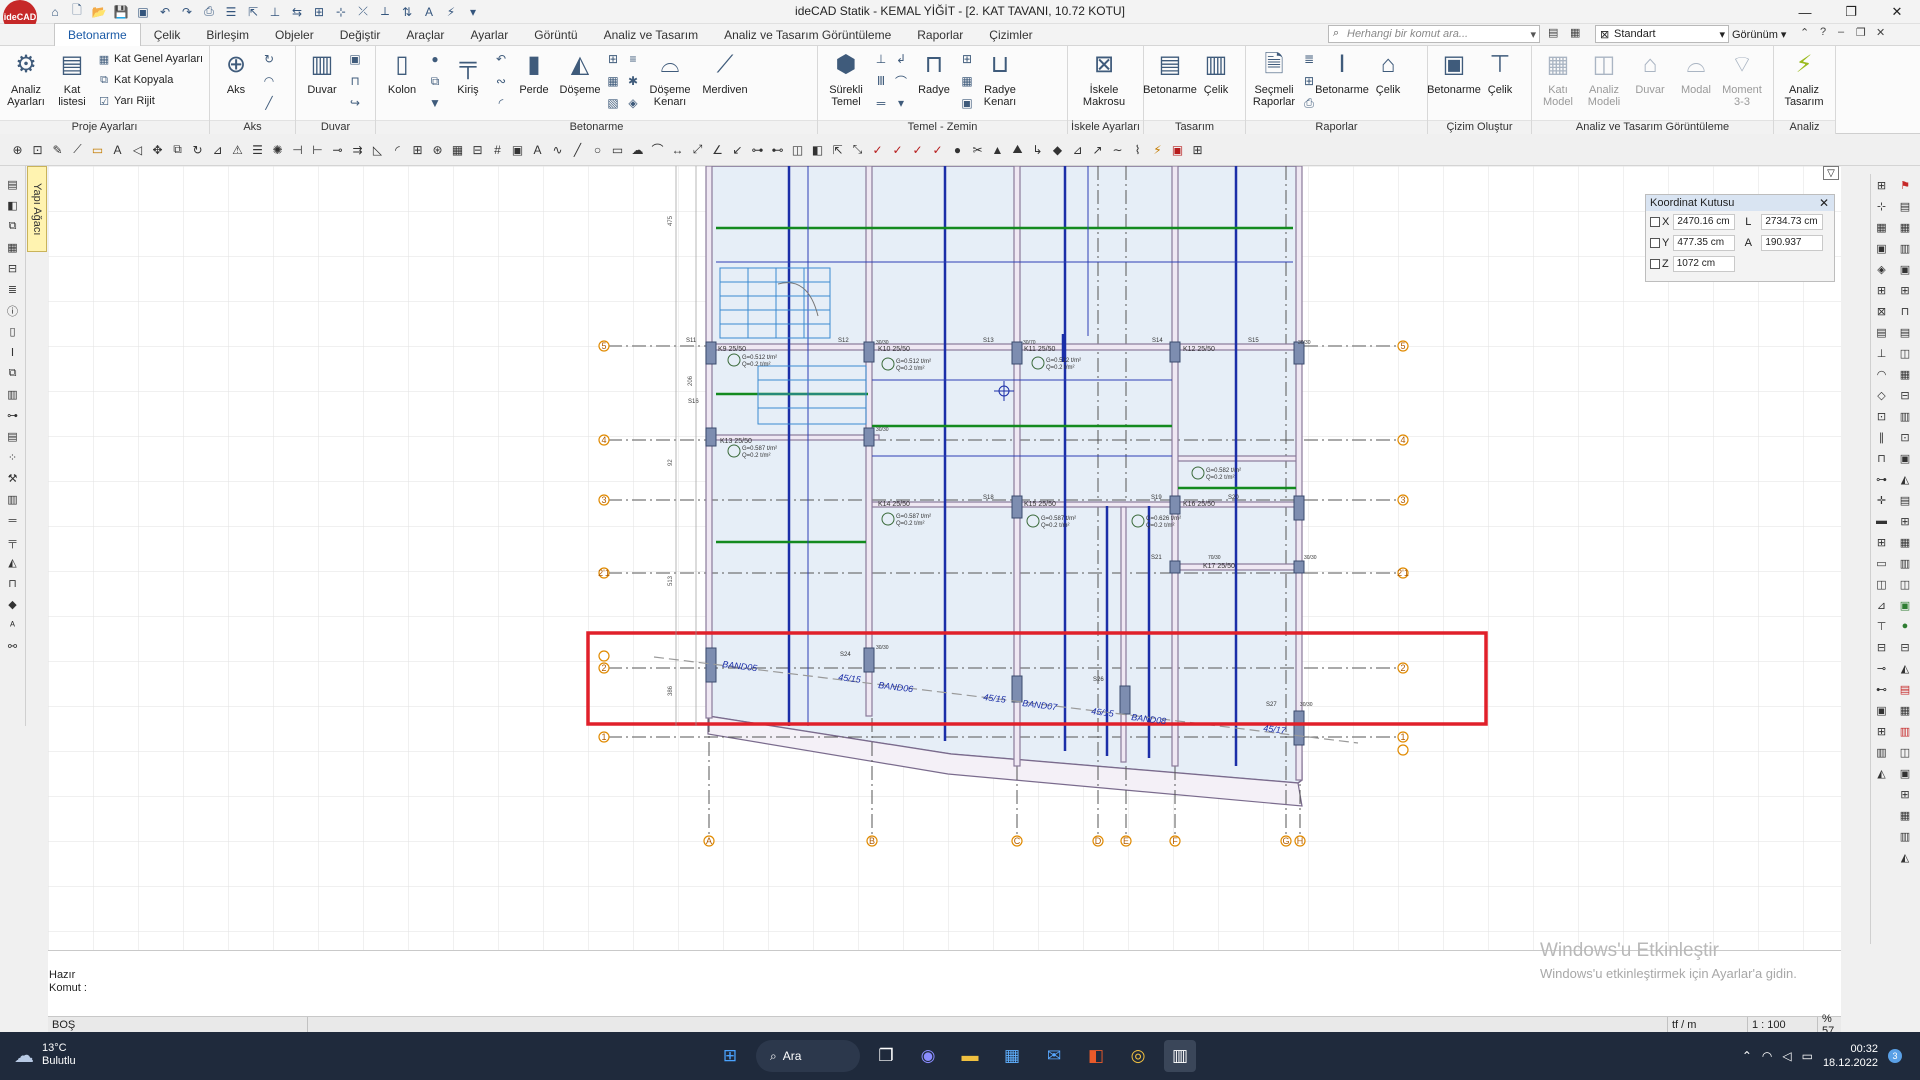 The image size is (1920, 1080). I want to click on r15-icon: ▤, so click(1905, 500).